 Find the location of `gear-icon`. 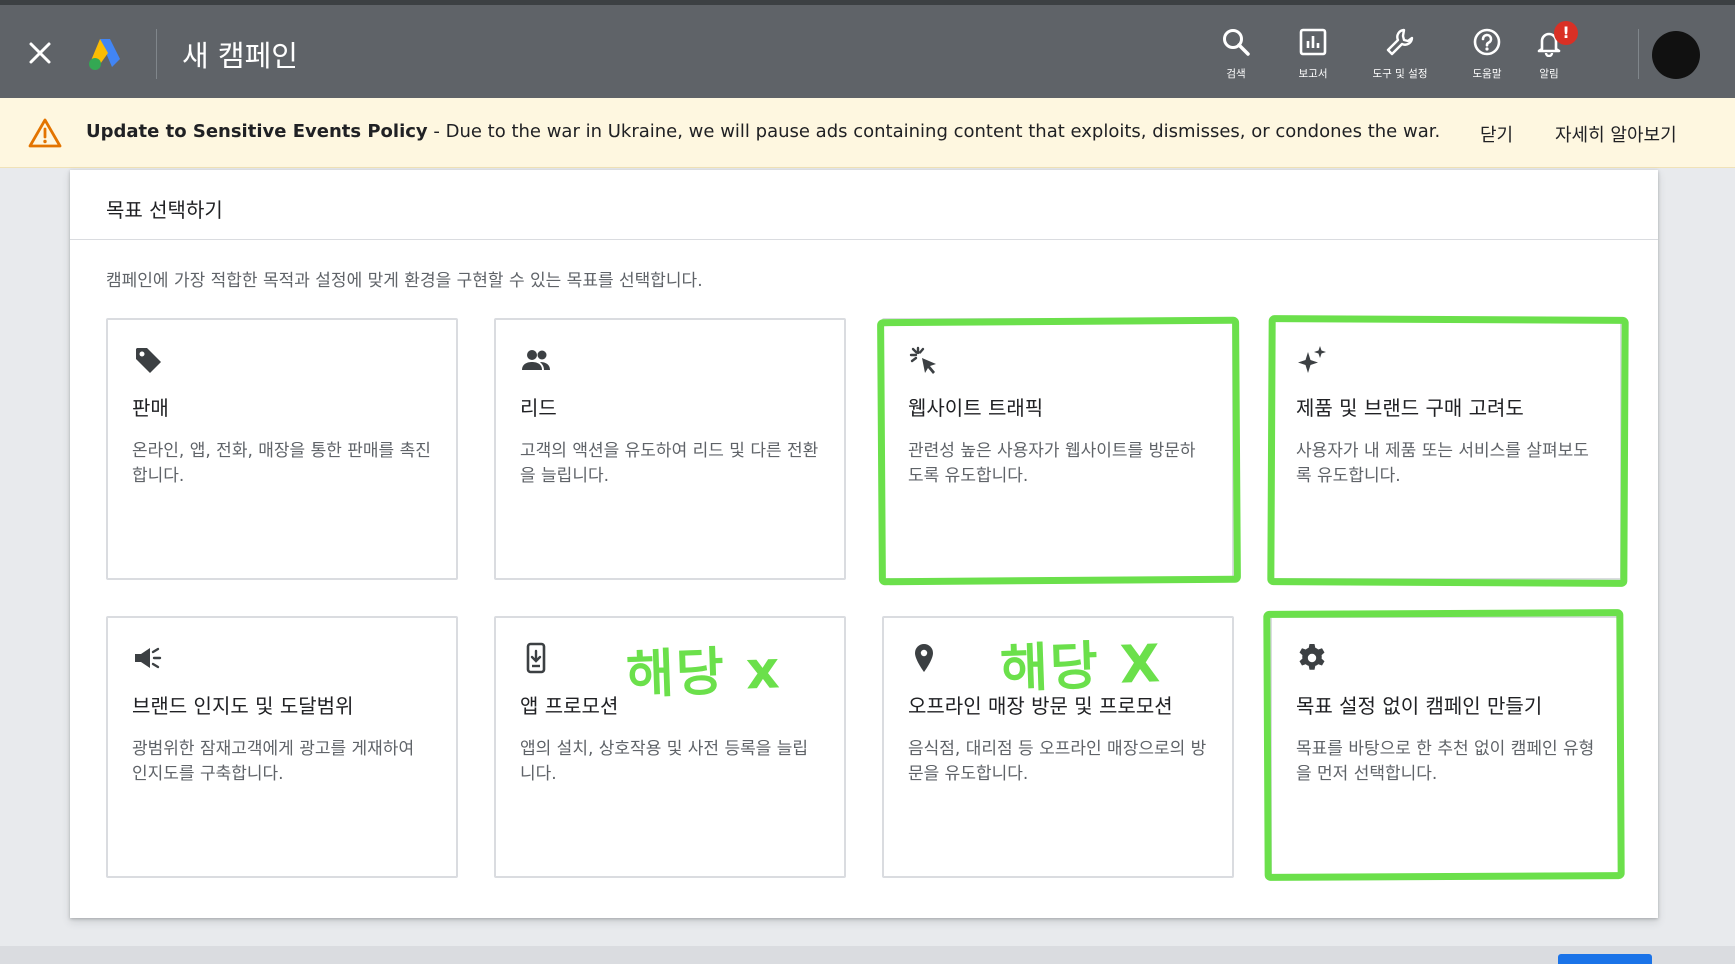

gear-icon is located at coordinates (1312, 657).